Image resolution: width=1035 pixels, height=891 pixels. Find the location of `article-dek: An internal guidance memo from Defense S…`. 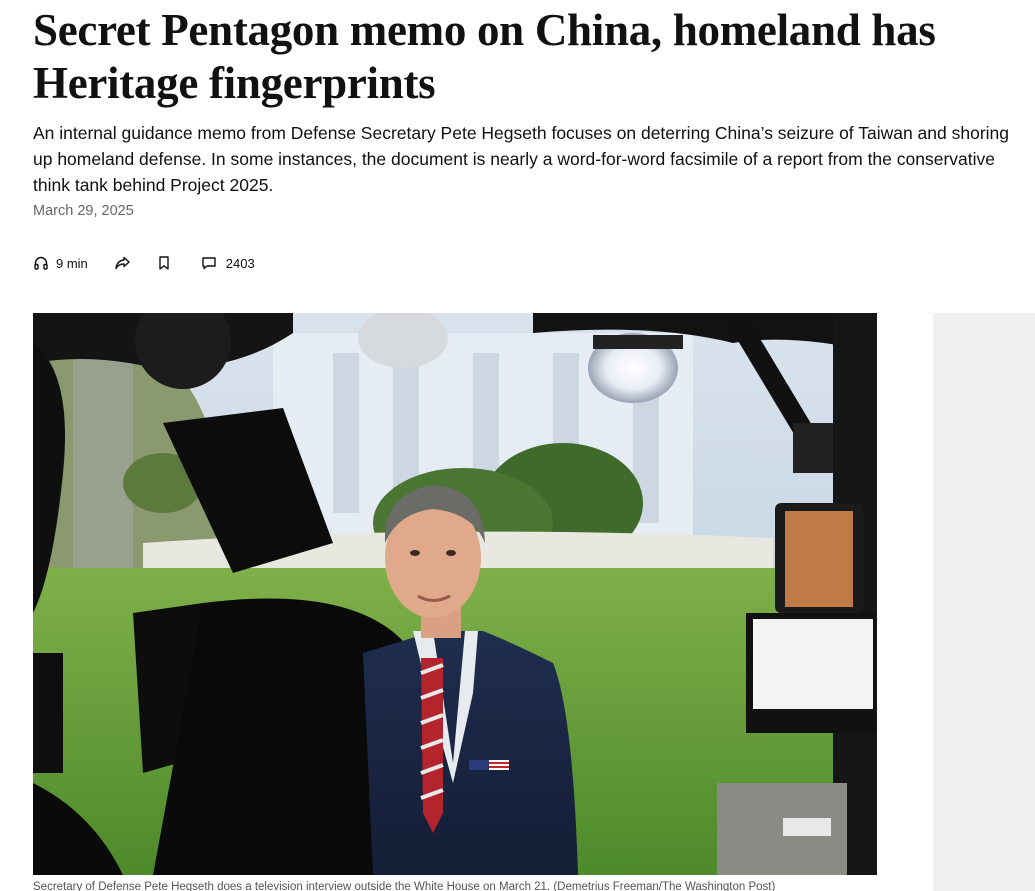

article-dek: An internal guidance memo from Defense S… is located at coordinates (521, 159).